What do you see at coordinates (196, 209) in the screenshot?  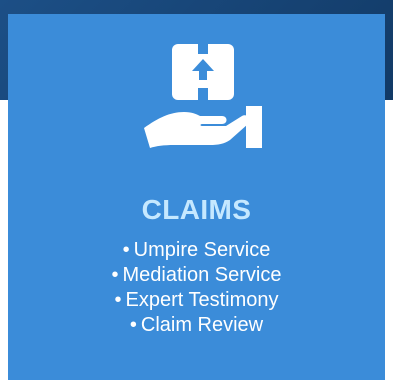 I see `card-title: CLAIMS` at bounding box center [196, 209].